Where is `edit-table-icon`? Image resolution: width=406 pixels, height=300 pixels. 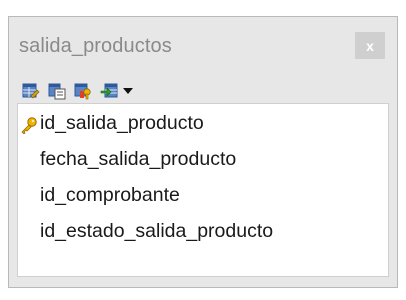
edit-table-icon is located at coordinates (31, 91).